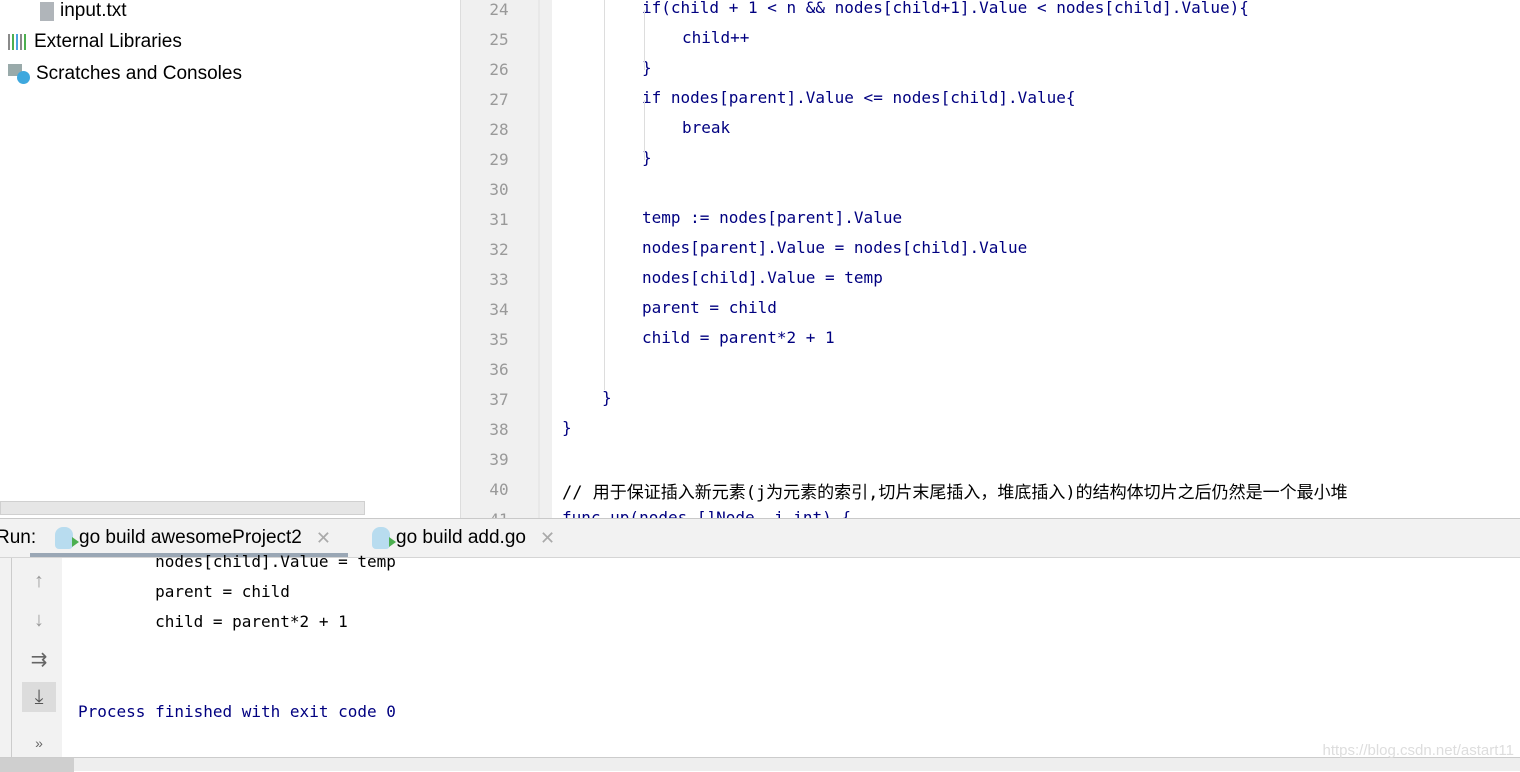  I want to click on line-number: 33, so click(499, 279).